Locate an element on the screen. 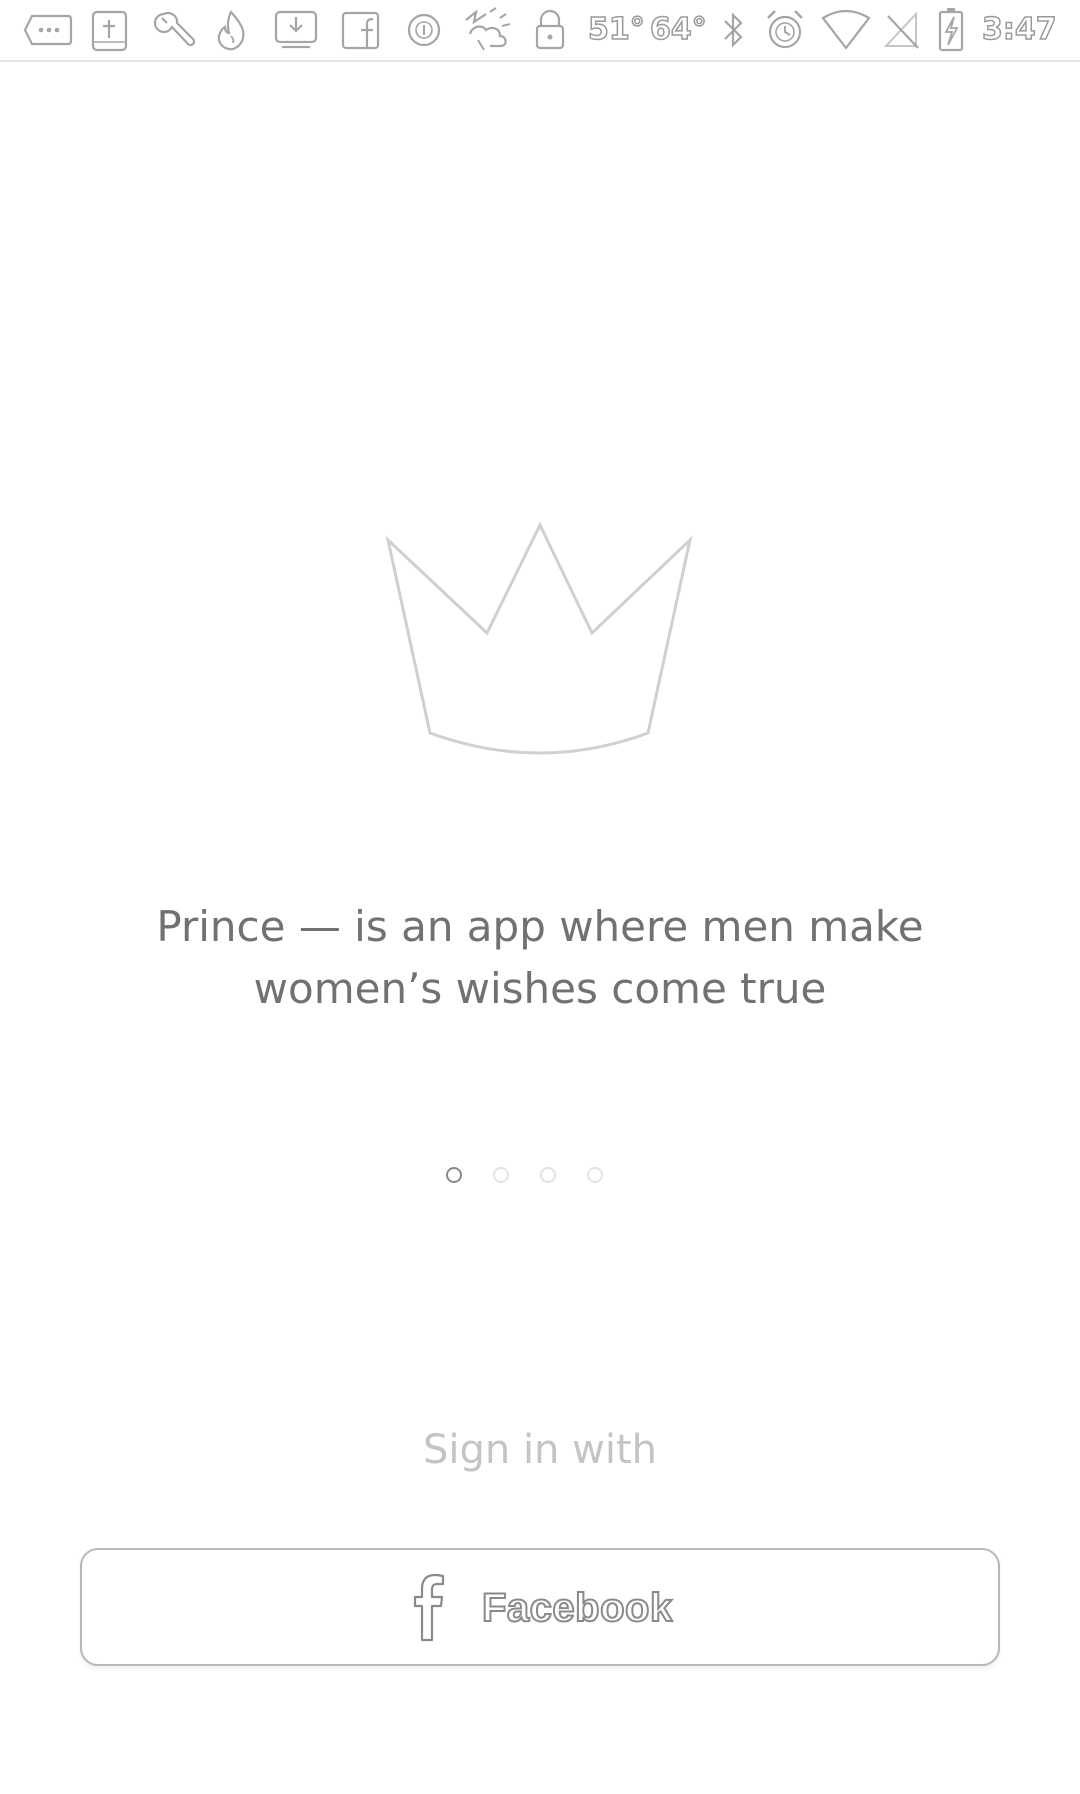  facebook-sign-in-button: Facebook is located at coordinates (540, 1607).